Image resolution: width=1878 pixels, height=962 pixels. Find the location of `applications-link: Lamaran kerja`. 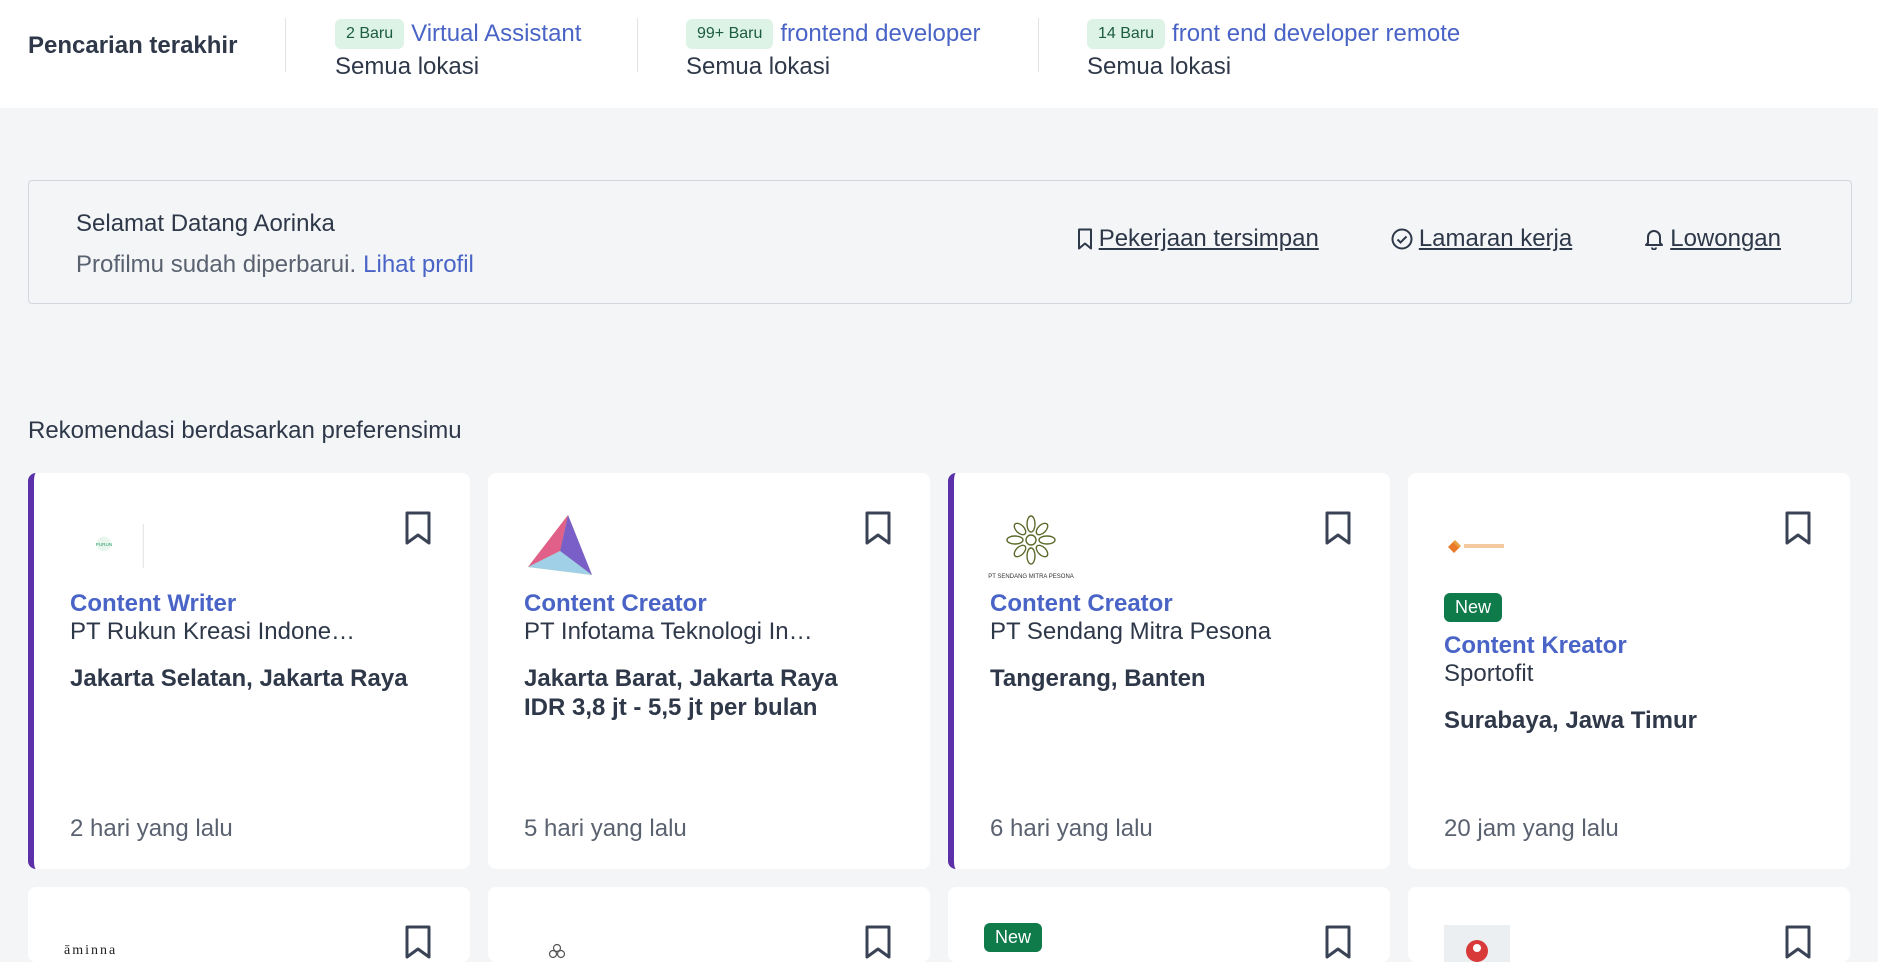

applications-link: Lamaran kerja is located at coordinates (1481, 239).